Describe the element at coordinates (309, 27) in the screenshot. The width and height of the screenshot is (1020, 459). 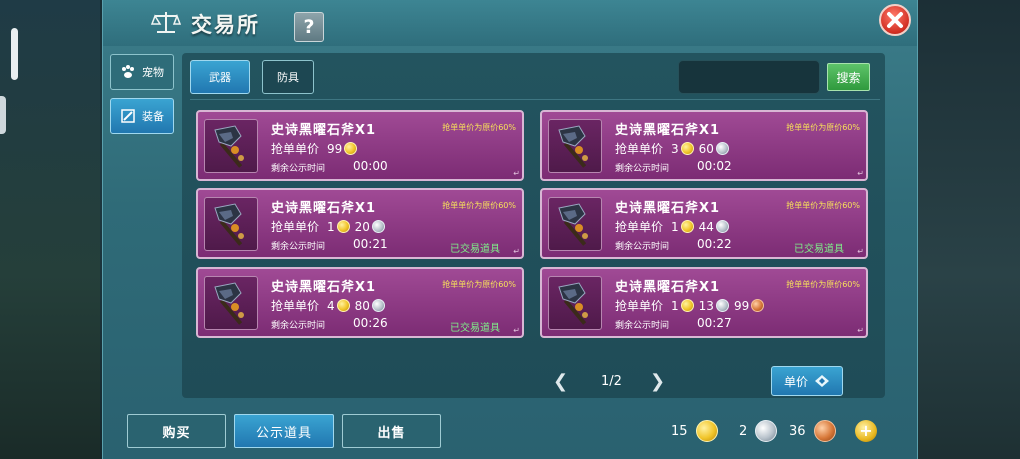
I see `help-button: ?` at that location.